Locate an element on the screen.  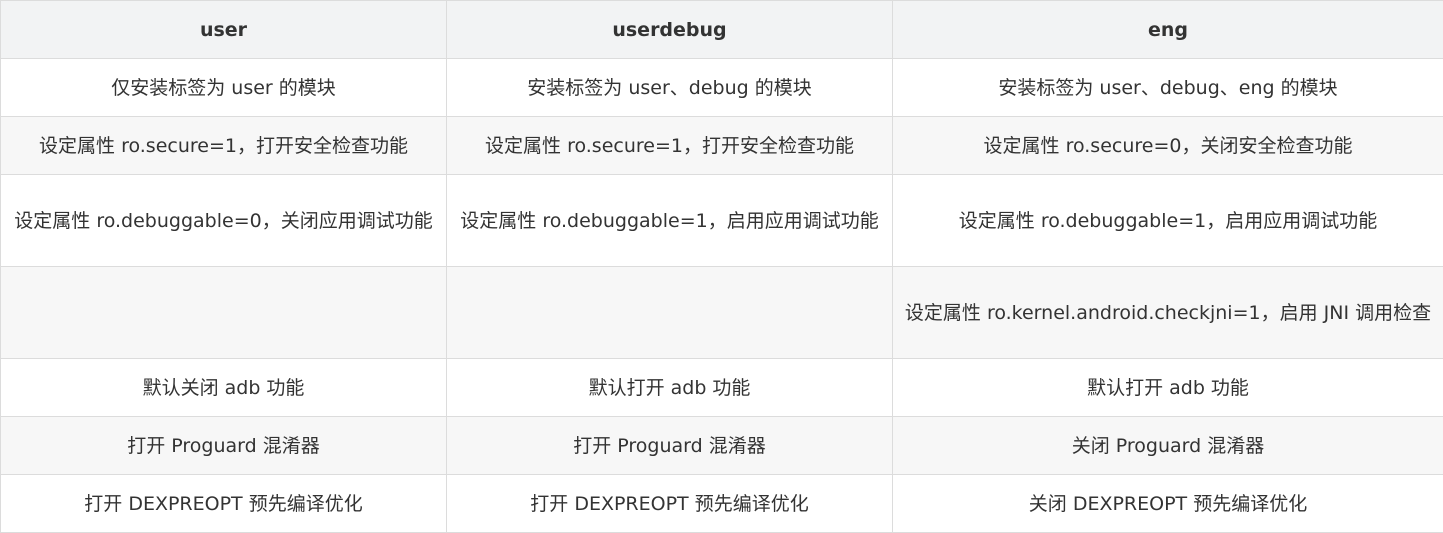
table-cell: 设定属性 ro.debuggable=0，关闭应用调试功能 is located at coordinates (224, 221).